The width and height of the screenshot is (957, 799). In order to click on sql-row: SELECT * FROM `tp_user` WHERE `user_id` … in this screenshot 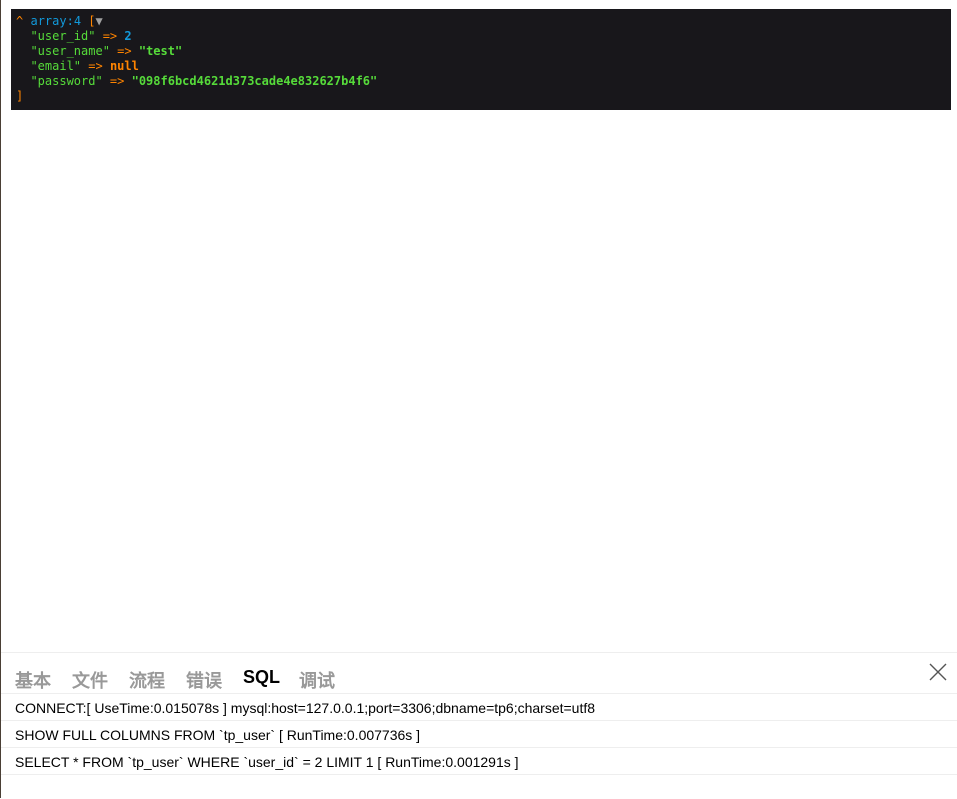, I will do `click(479, 761)`.